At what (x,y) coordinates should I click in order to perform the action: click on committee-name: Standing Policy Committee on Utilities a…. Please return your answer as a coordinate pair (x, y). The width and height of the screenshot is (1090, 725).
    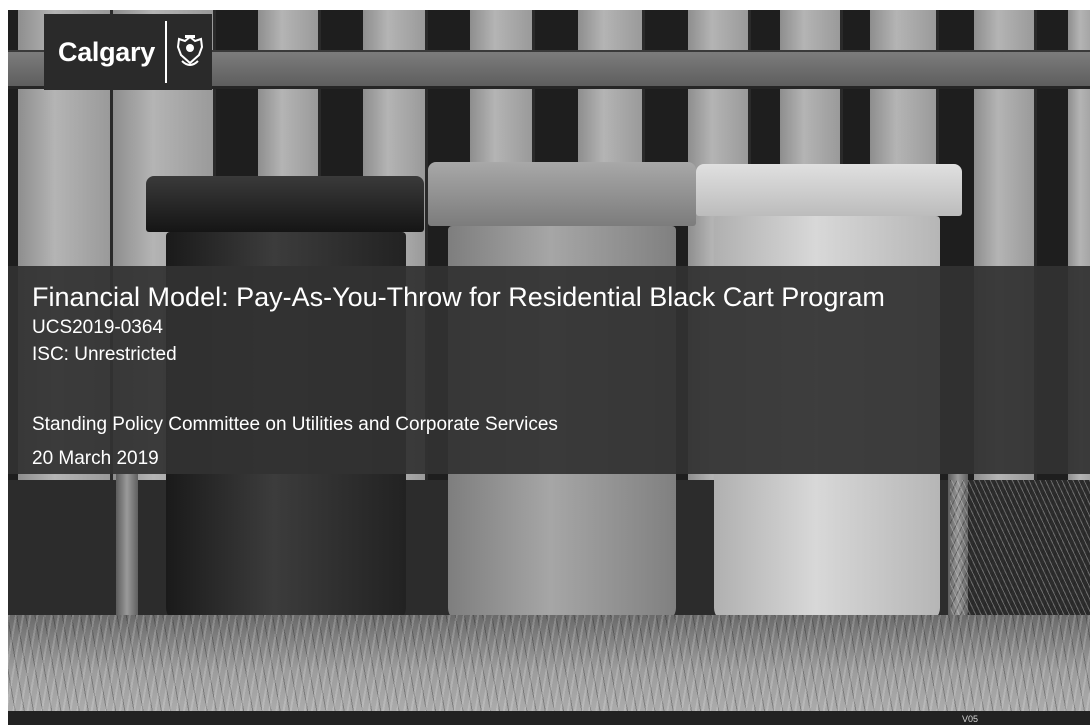
    Looking at the image, I should click on (295, 424).